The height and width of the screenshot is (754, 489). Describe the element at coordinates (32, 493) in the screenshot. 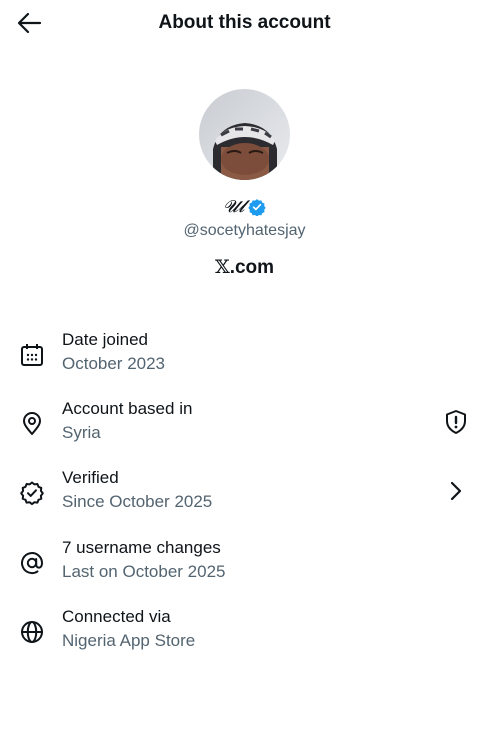

I see `verified-check-icon` at that location.